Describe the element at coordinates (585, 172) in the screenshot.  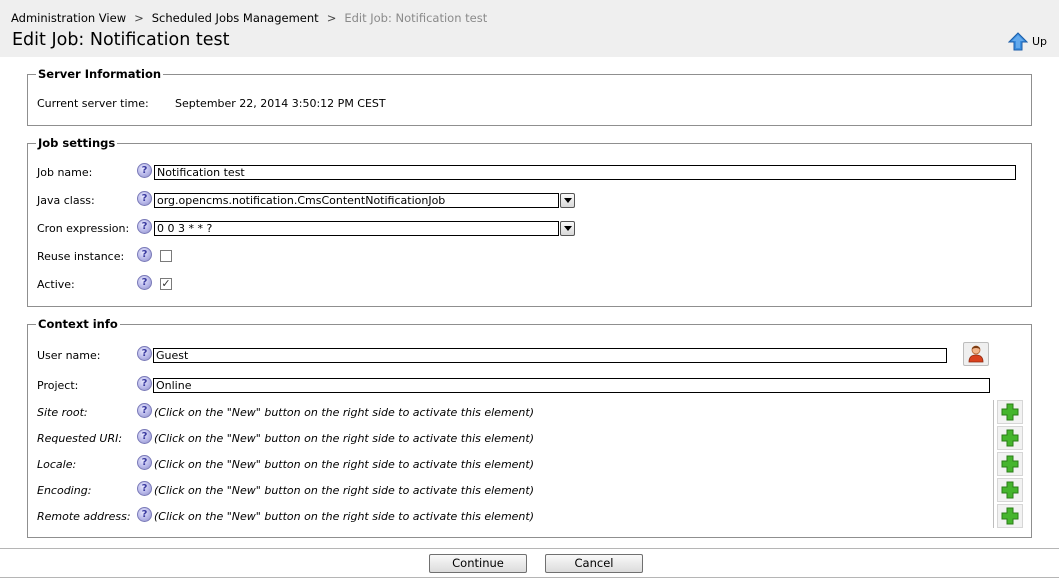
I see `job-name-input: Notification test` at that location.